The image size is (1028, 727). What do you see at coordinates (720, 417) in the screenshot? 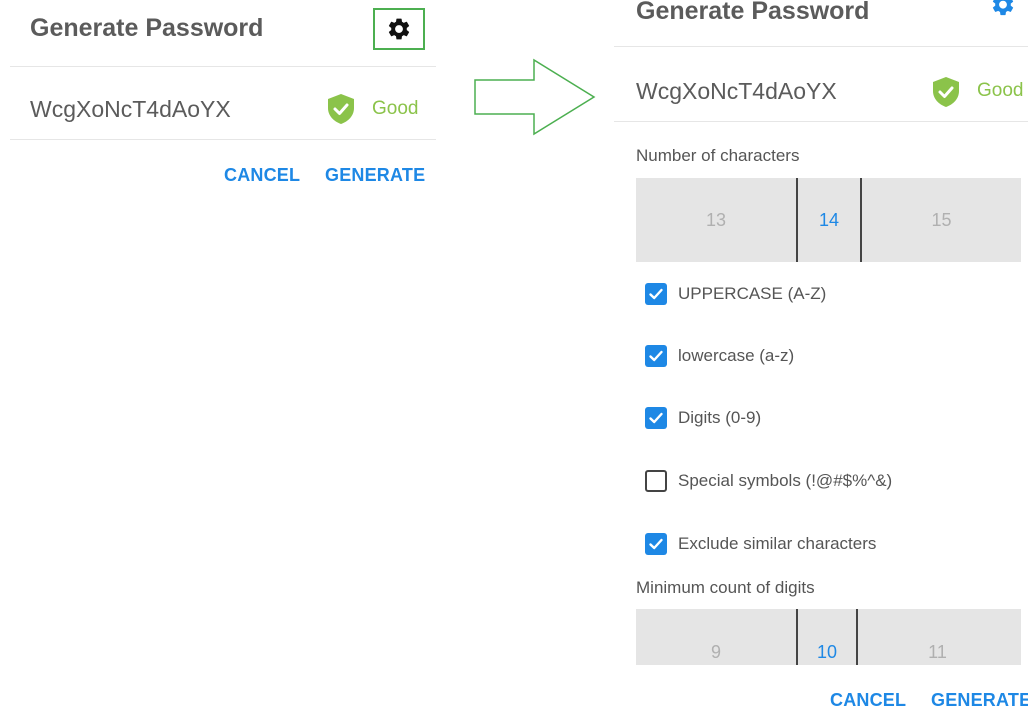
I see `option-label: Digits (0-9)` at bounding box center [720, 417].